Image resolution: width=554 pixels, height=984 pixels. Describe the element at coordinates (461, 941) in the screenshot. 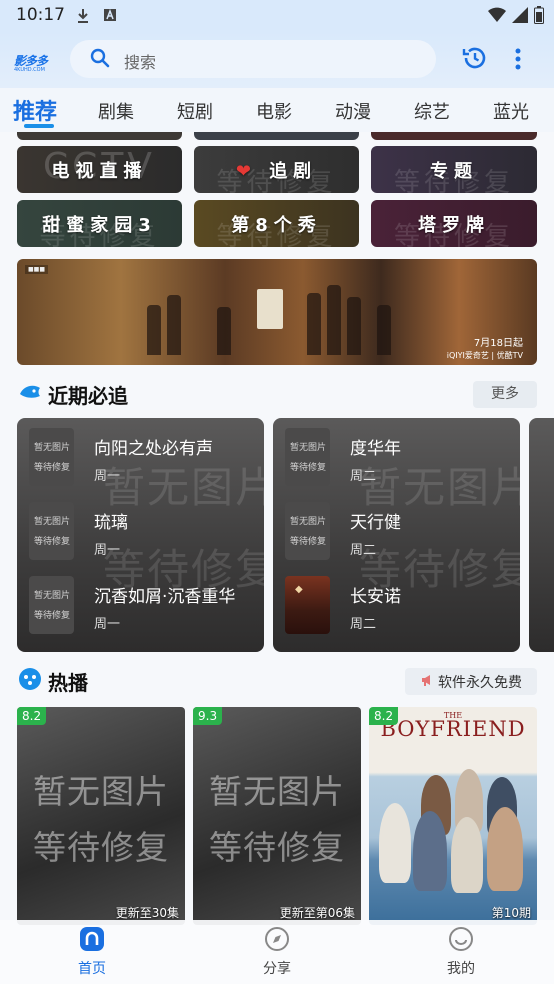

I see `smile-icon` at that location.